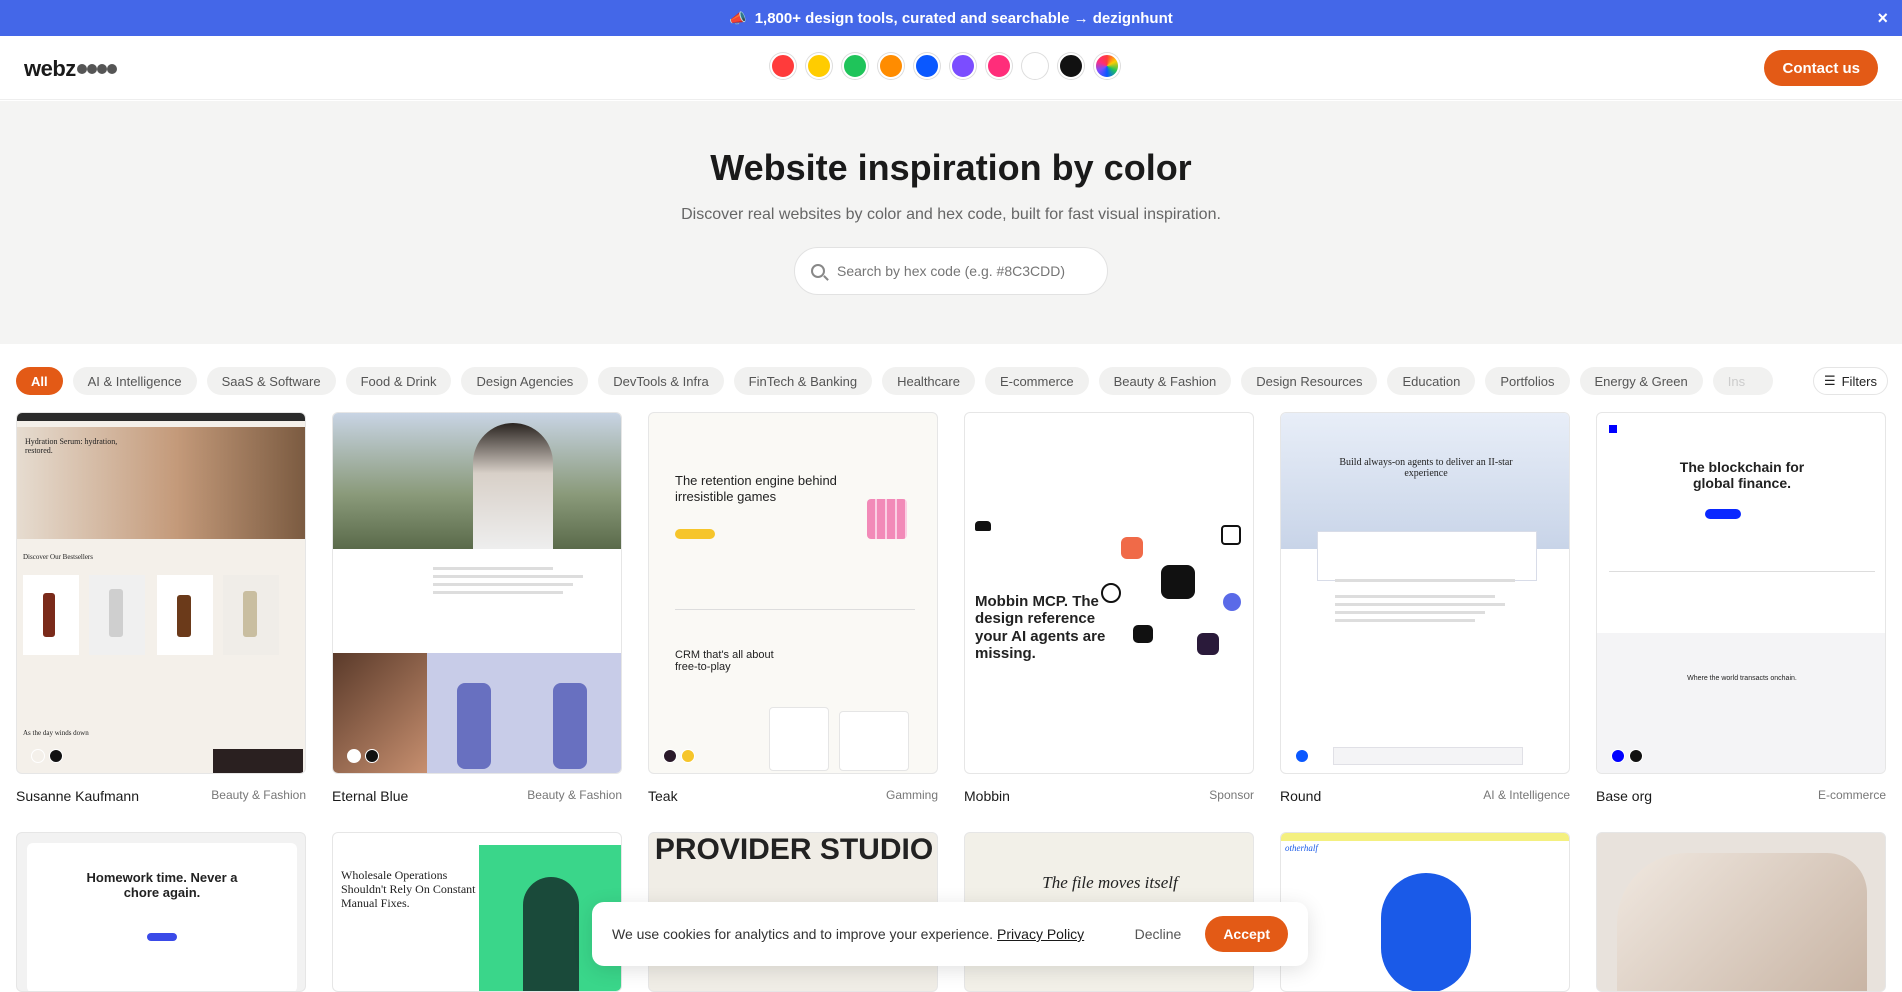 Image resolution: width=1902 pixels, height=992 pixels. I want to click on card-category: Gamming, so click(912, 796).